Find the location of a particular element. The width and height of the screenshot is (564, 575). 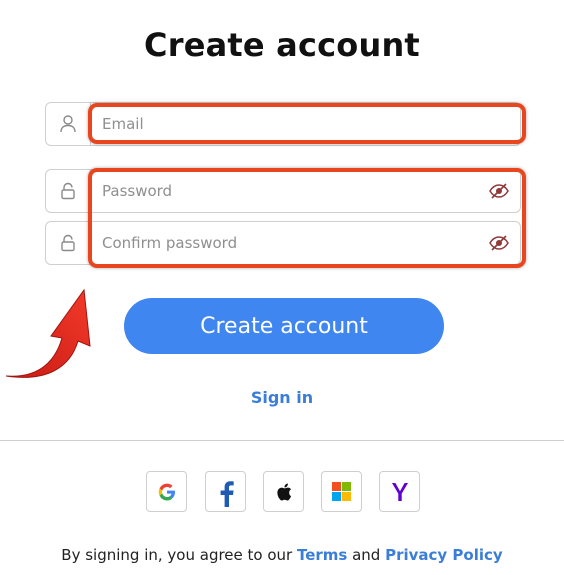

social-login-row is located at coordinates (284, 492).